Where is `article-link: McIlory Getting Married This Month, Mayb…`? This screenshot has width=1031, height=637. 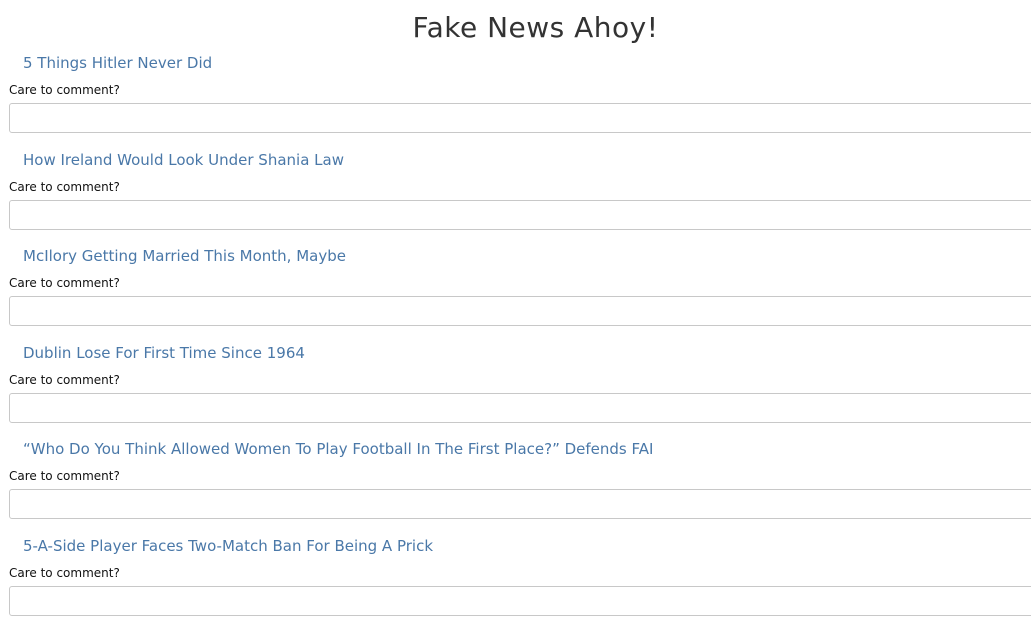
article-link: McIlory Getting Married This Month, Mayb… is located at coordinates (184, 256).